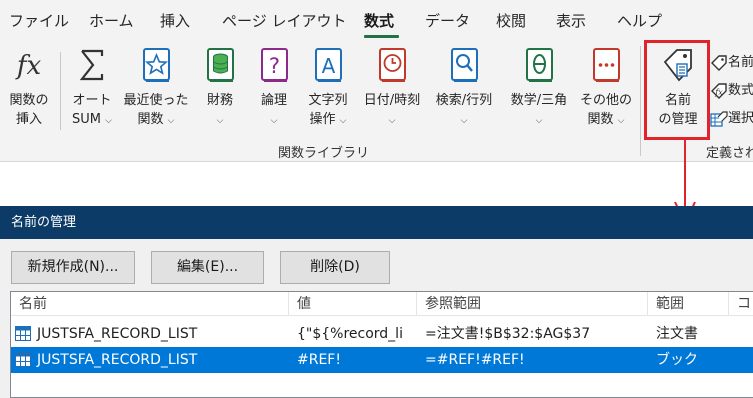 Image resolution: width=753 pixels, height=398 pixels. What do you see at coordinates (175, 20) in the screenshot?
I see `tab-insert: 挿入` at bounding box center [175, 20].